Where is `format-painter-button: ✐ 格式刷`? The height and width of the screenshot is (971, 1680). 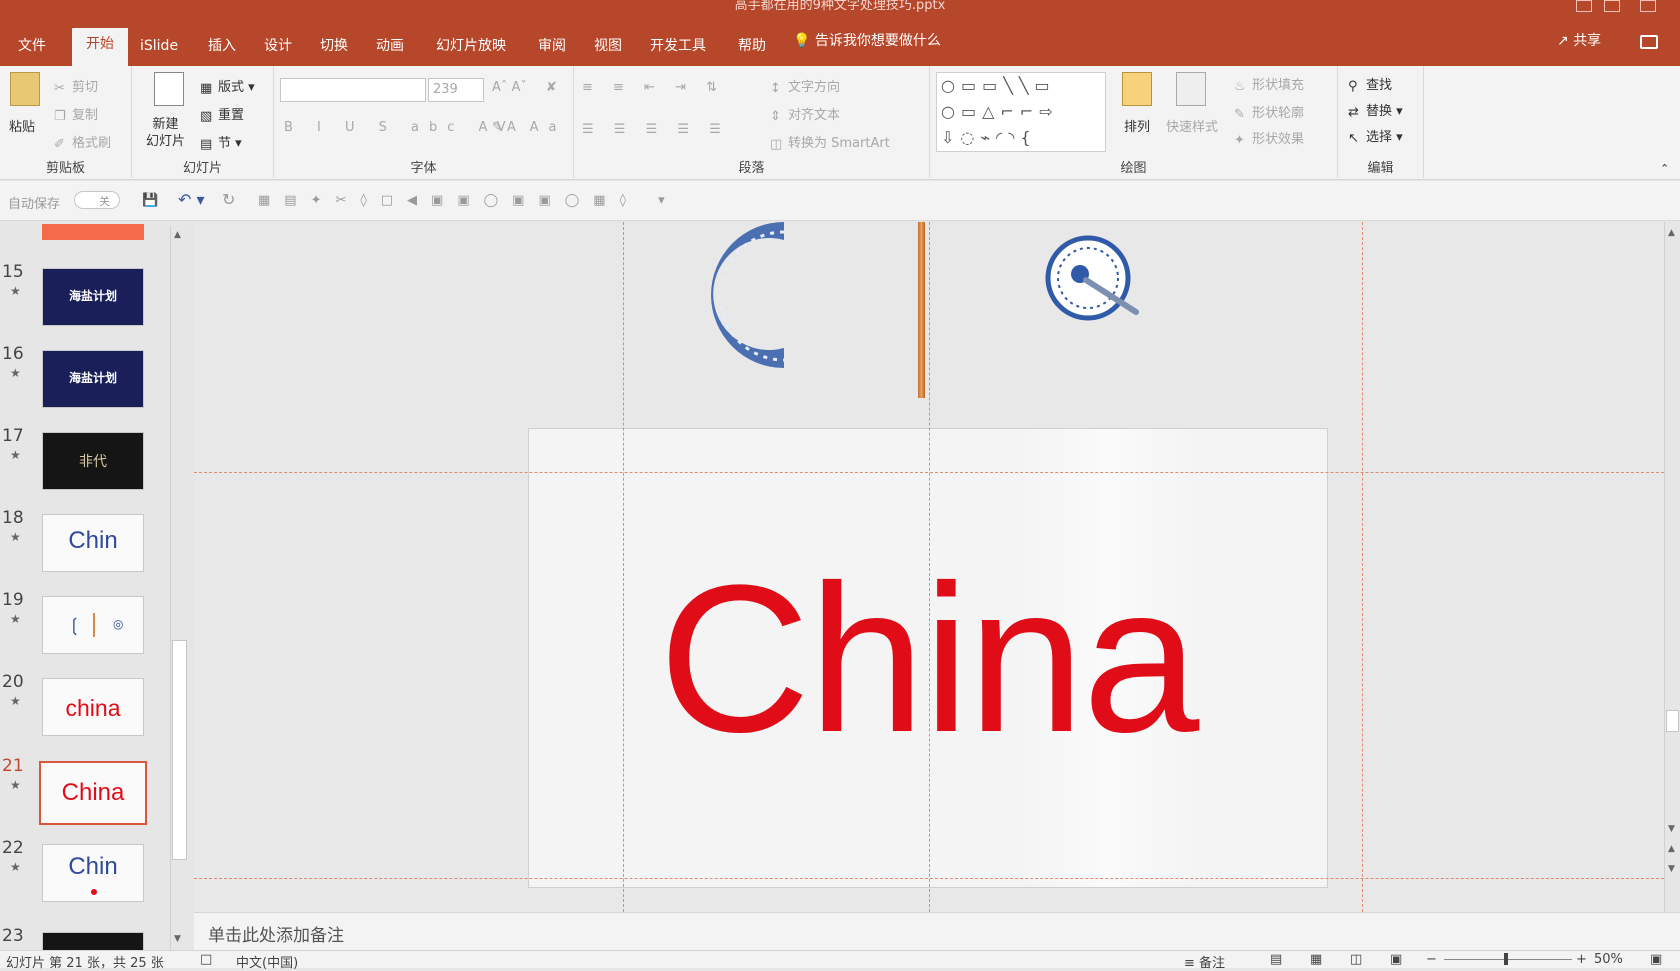 format-painter-button: ✐ 格式刷 is located at coordinates (82, 142).